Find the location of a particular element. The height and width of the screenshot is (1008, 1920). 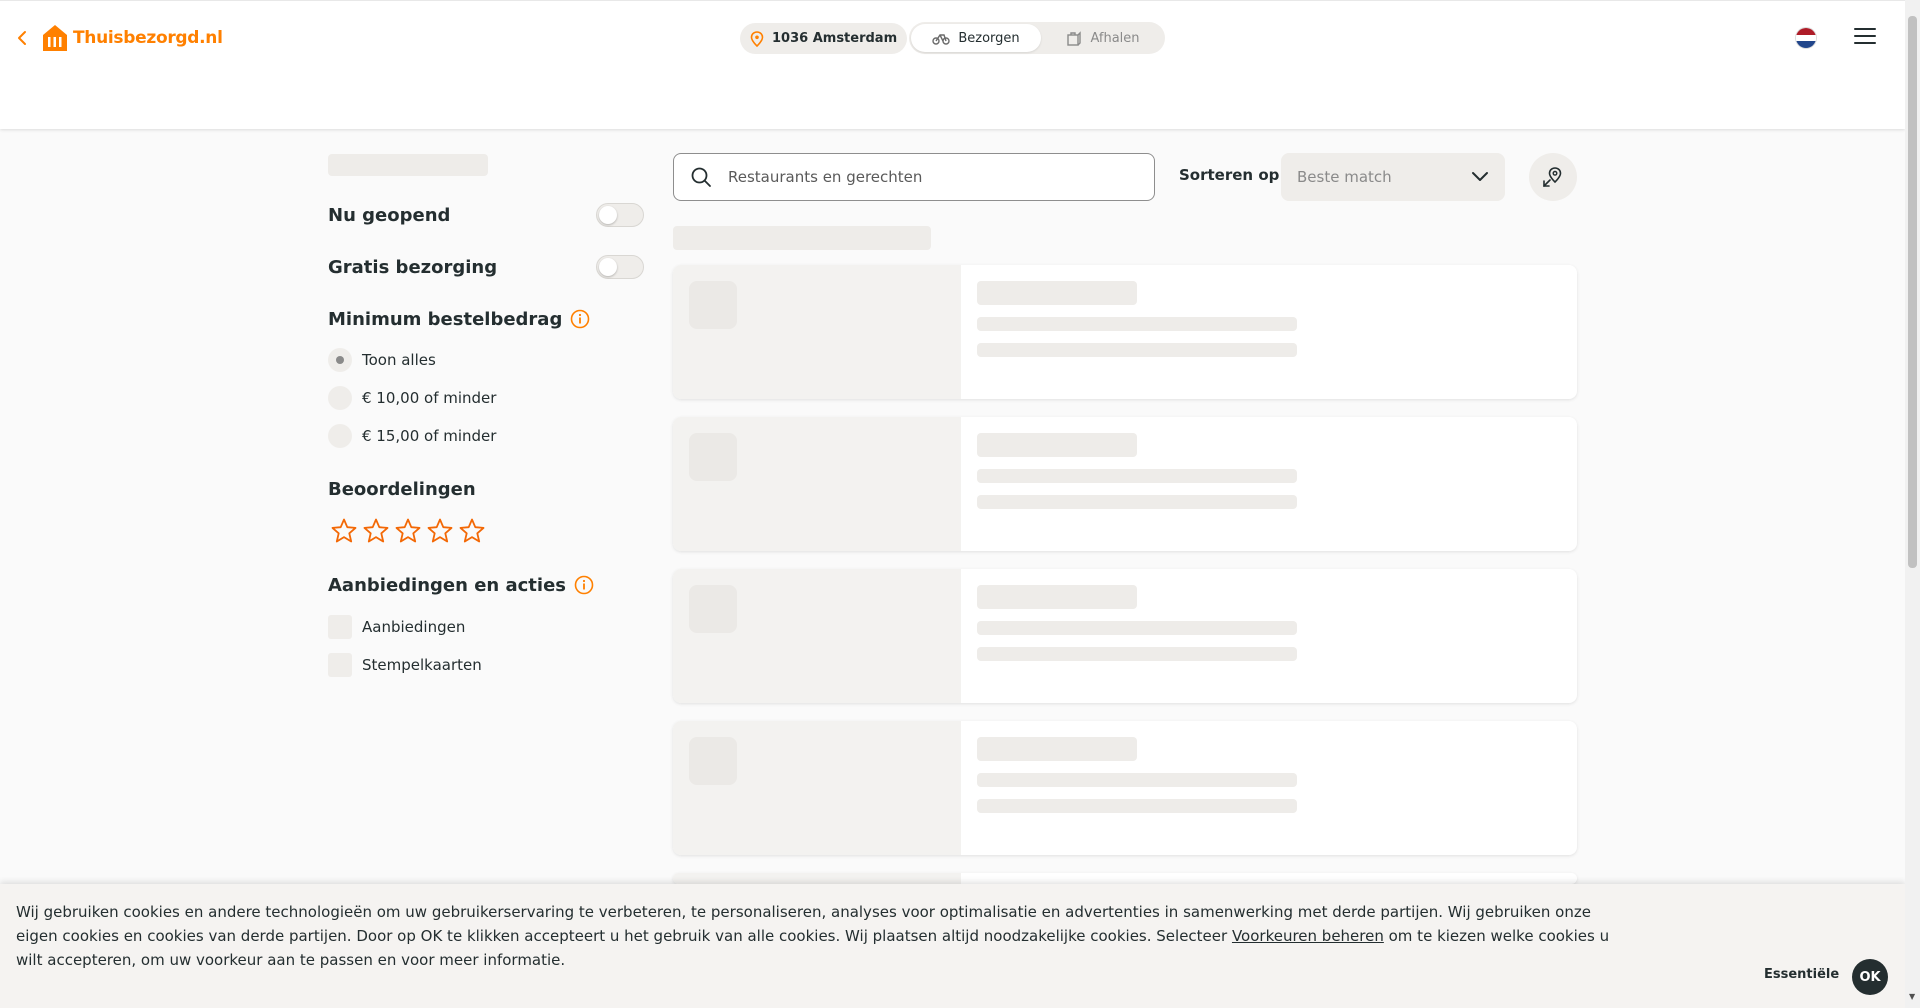

hamburger-menu-icon is located at coordinates (1865, 37).